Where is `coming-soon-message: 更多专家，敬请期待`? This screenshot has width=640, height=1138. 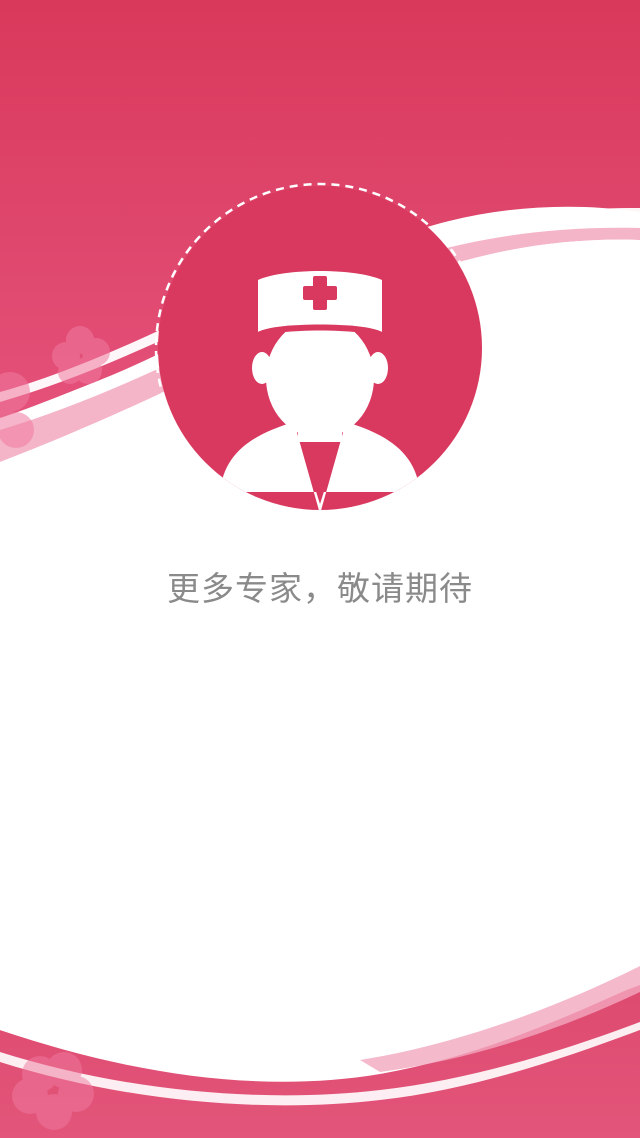
coming-soon-message: 更多专家，敬请期待 is located at coordinates (320, 588).